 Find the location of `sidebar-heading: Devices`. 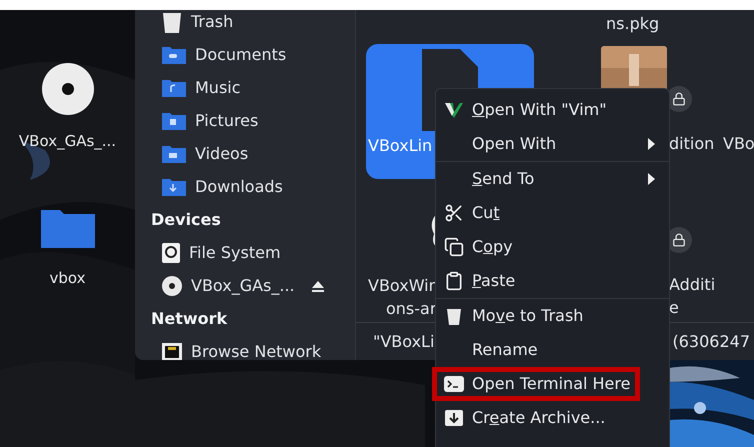

sidebar-heading: Devices is located at coordinates (186, 219).